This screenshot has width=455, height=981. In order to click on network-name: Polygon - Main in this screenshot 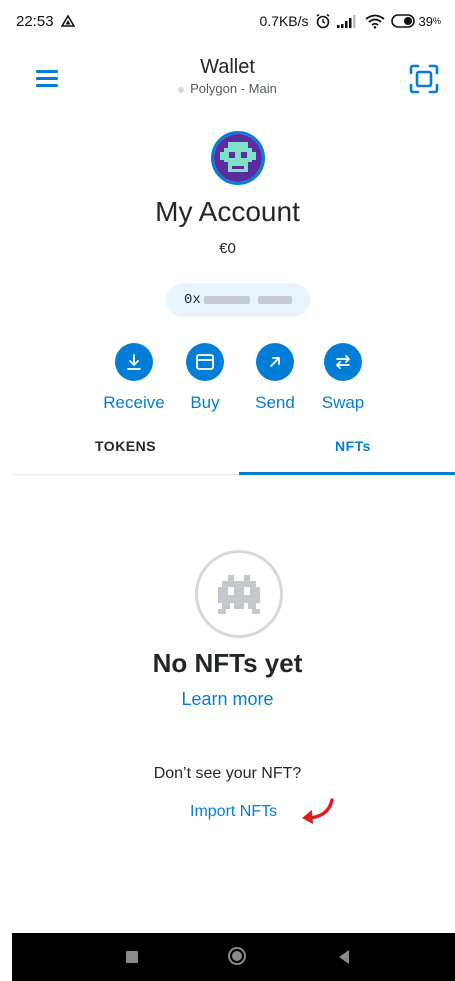, I will do `click(233, 88)`.